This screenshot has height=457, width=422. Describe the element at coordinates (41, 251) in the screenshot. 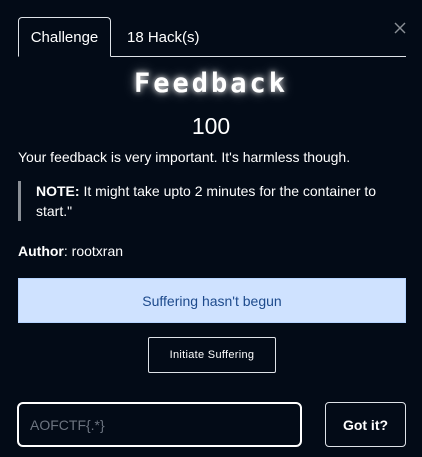

I see `author-label: Author` at that location.